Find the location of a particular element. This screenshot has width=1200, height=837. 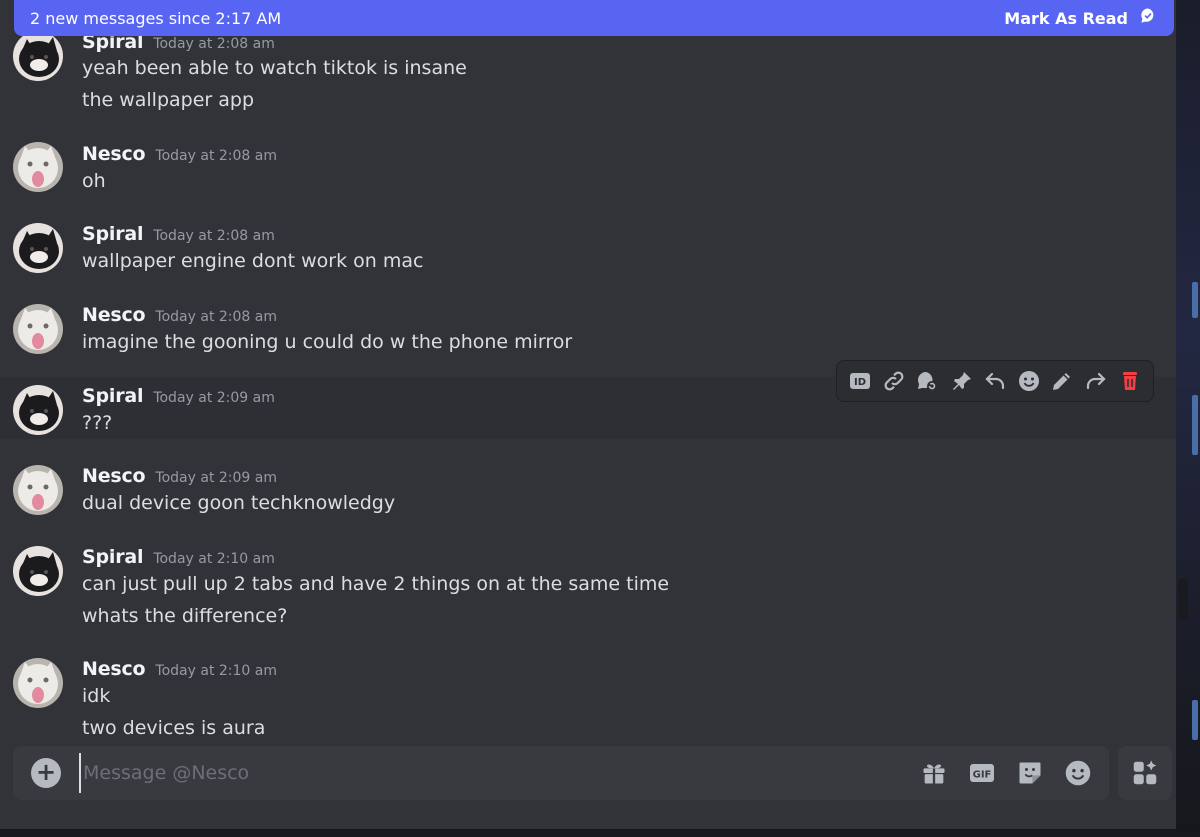

scrollbar-thumb is located at coordinates (1183, 599).